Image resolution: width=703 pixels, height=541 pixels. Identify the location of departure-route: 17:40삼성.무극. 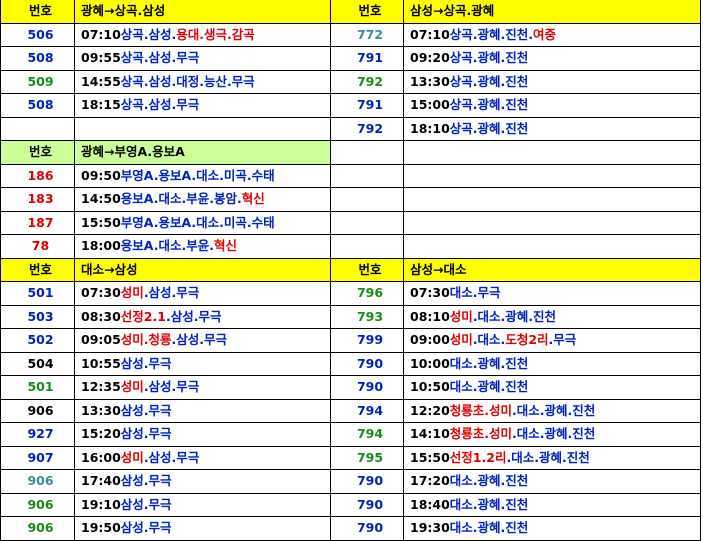
(202, 481).